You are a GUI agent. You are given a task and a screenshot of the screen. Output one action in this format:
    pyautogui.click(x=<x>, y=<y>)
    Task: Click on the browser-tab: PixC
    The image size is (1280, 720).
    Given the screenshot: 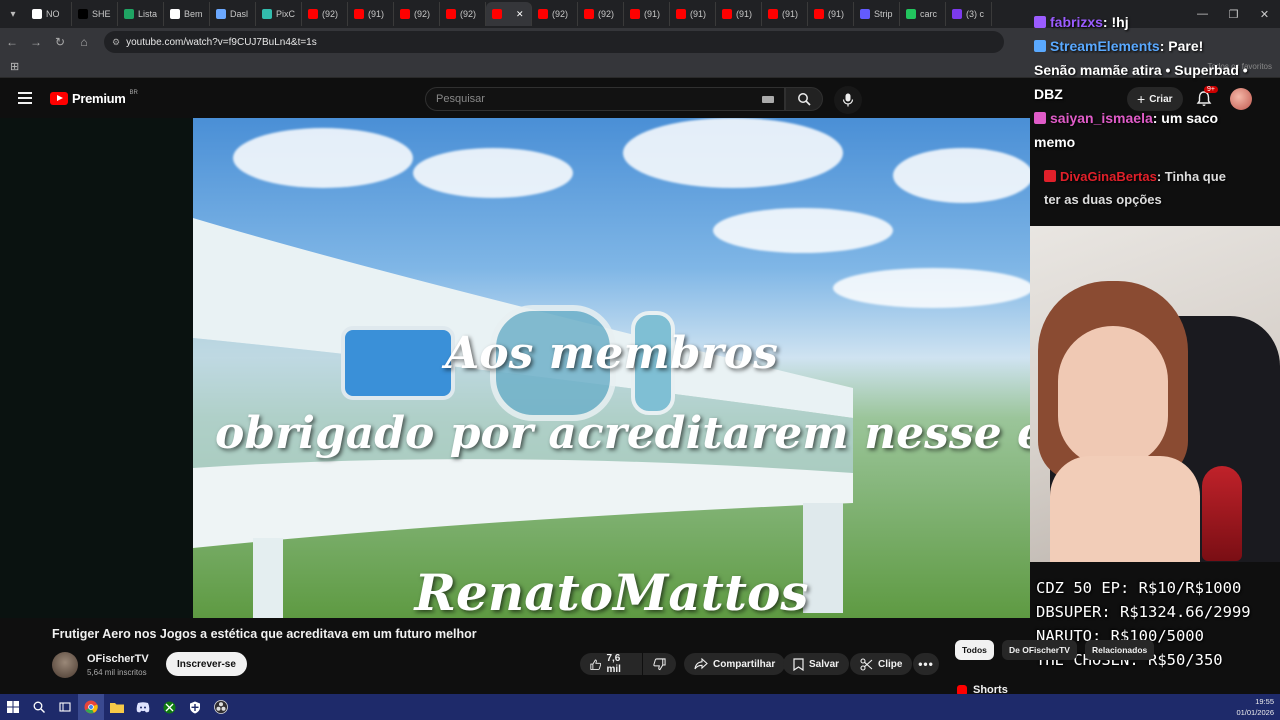 What is the action you would take?
    pyautogui.click(x=279, y=14)
    